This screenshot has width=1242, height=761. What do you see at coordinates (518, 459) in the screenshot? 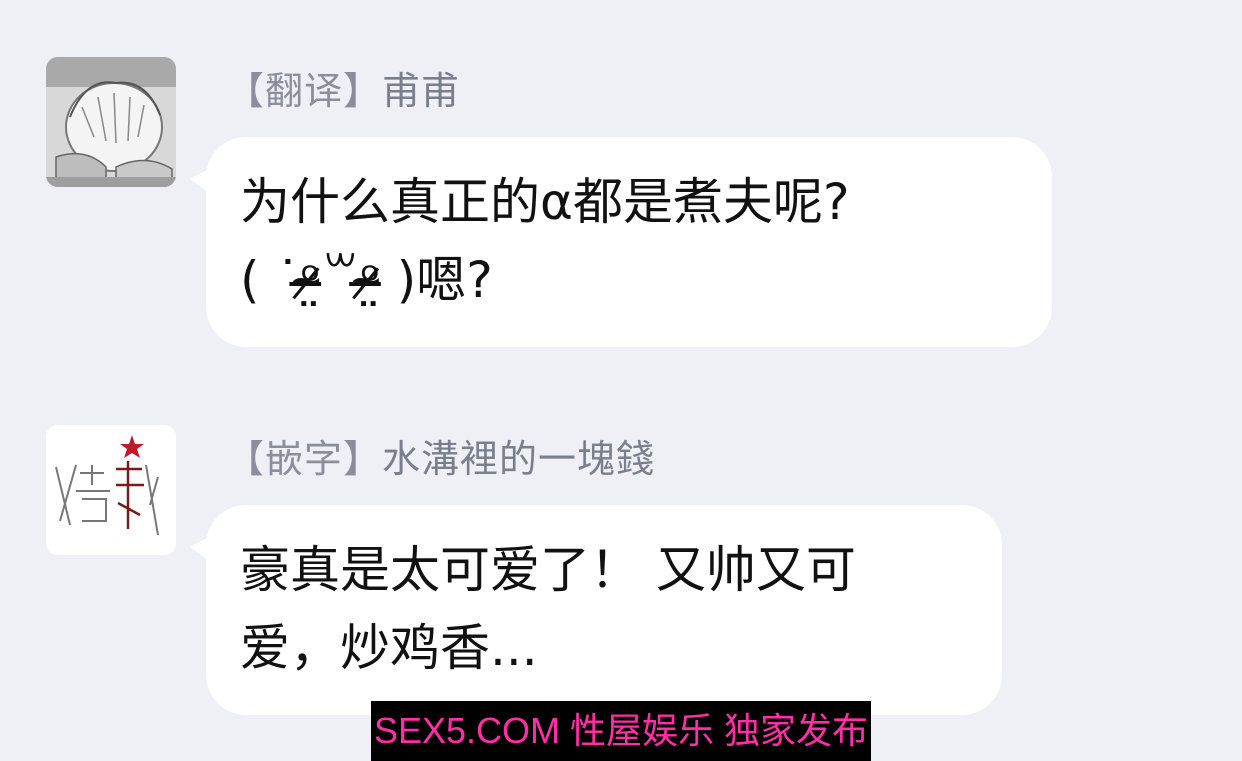
I see `sender-name: 水溝裡的一塊錢` at bounding box center [518, 459].